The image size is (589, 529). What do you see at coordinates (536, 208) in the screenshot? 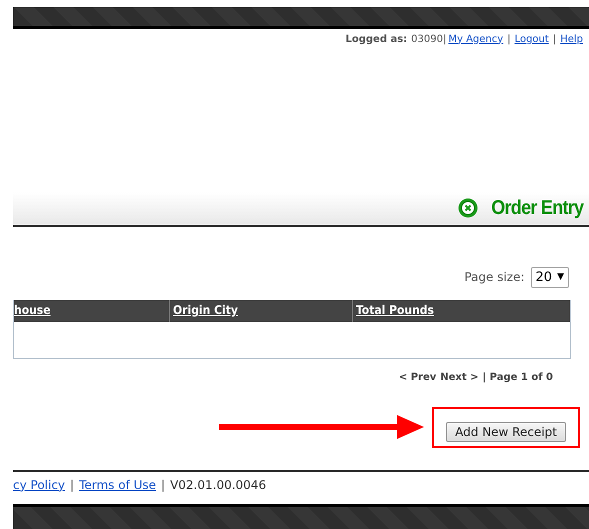
I see `page-title: Order Entry` at bounding box center [536, 208].